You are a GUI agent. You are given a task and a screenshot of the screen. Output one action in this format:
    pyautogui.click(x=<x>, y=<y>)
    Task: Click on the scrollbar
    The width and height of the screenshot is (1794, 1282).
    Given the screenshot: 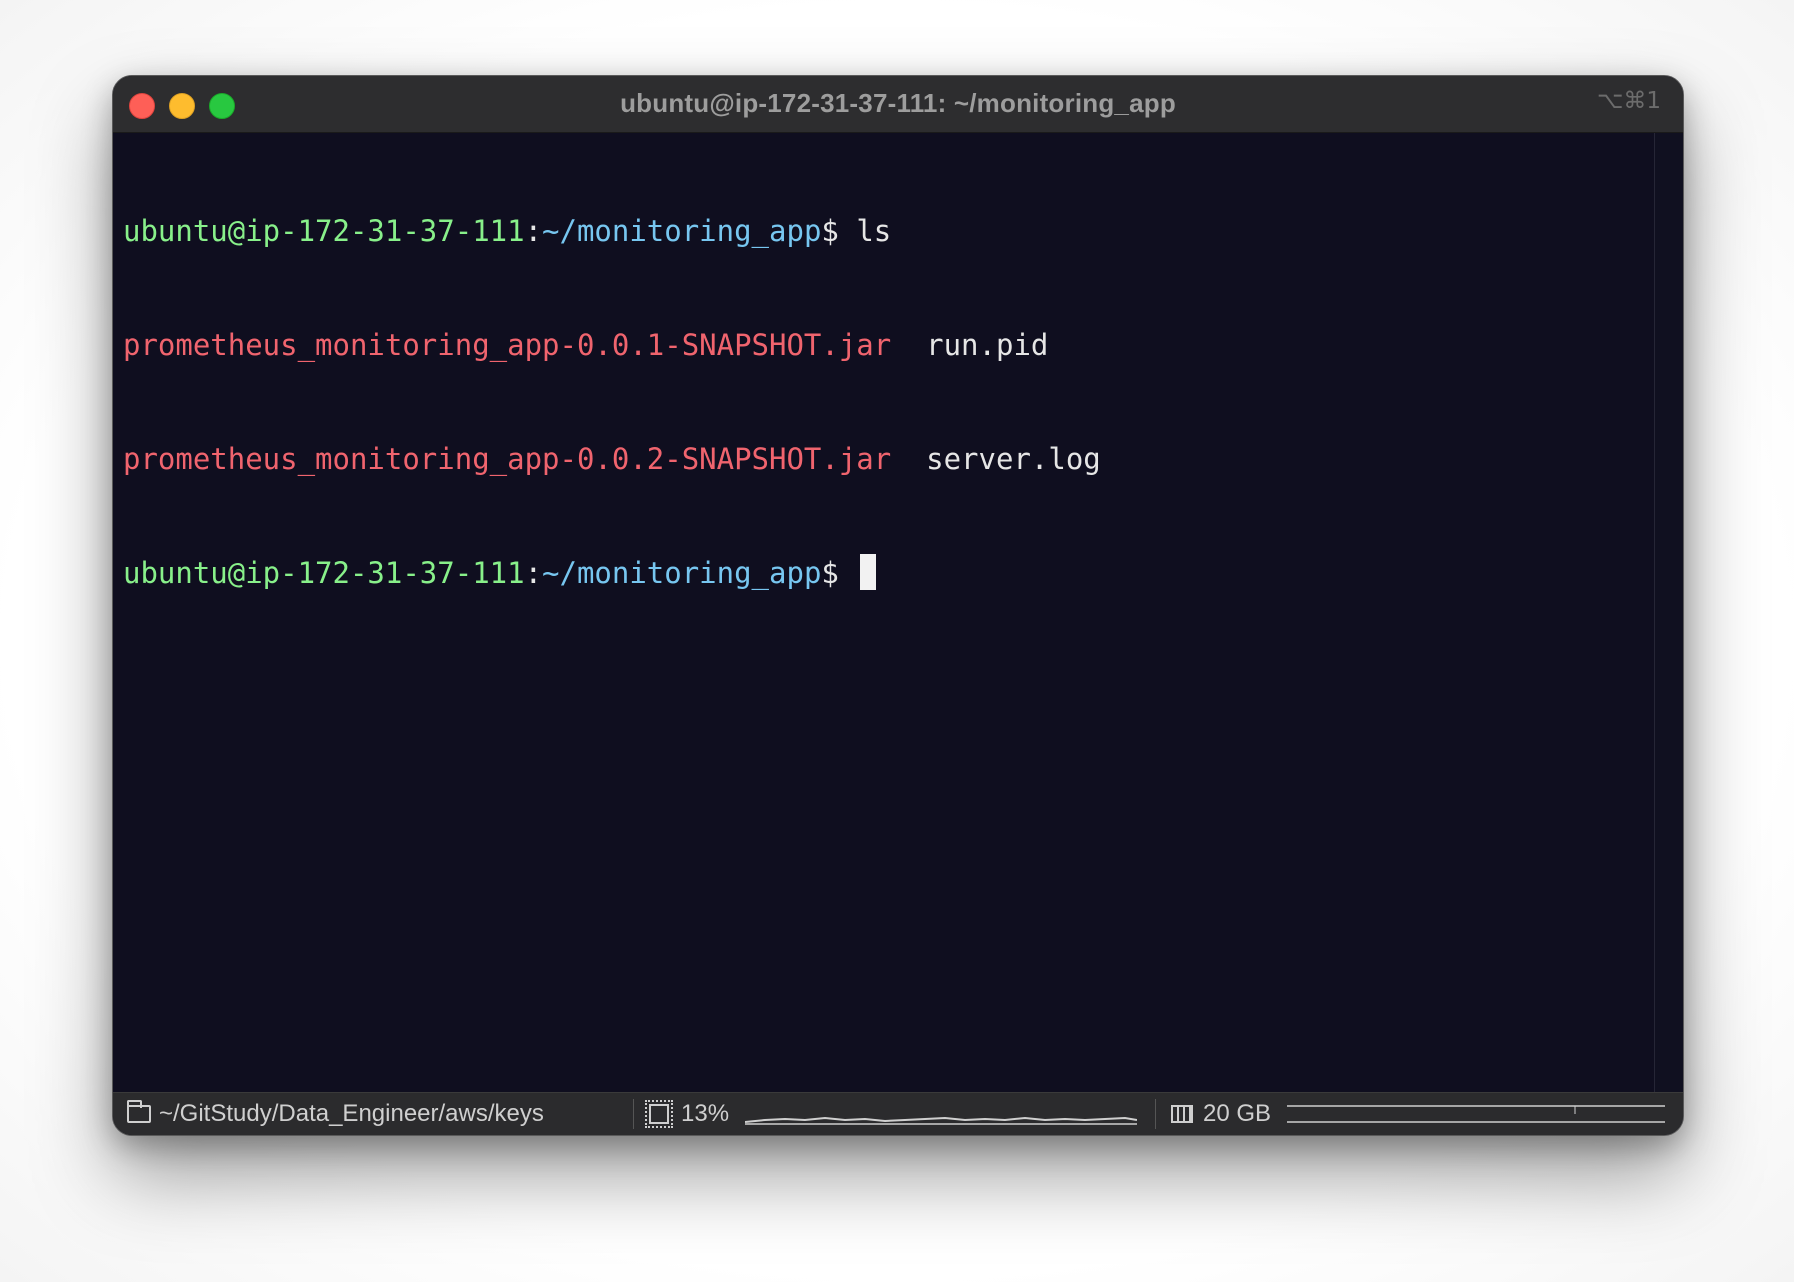 What is the action you would take?
    pyautogui.click(x=1668, y=612)
    